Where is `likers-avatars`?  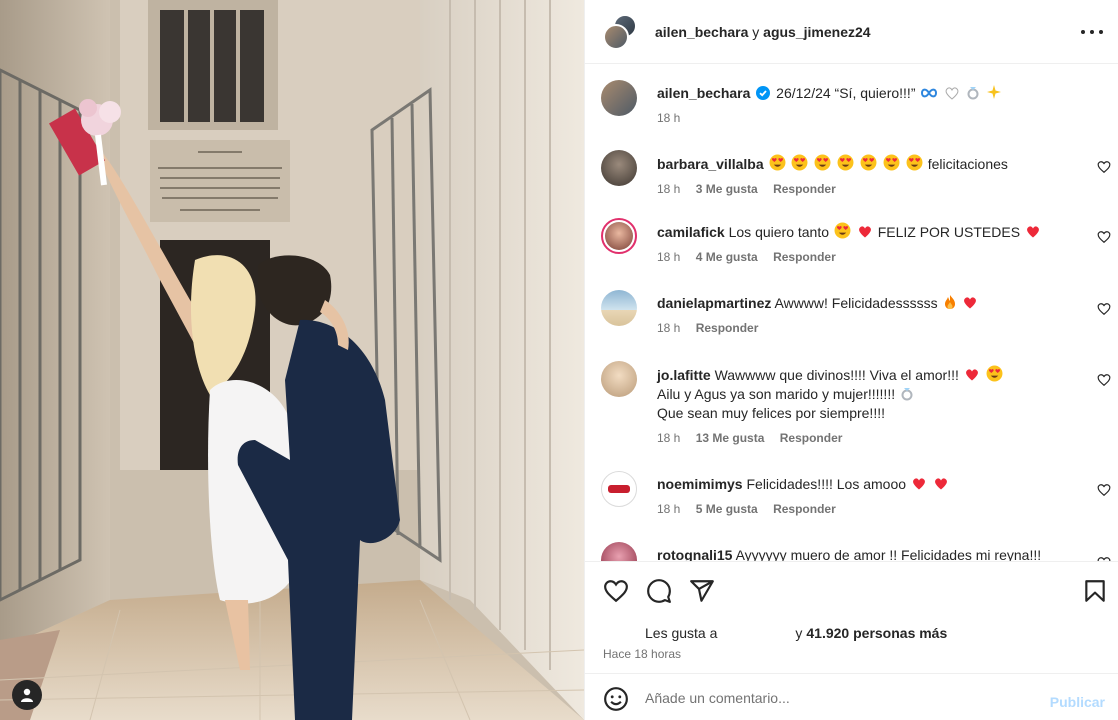
likers-avatars is located at coordinates (624, 633).